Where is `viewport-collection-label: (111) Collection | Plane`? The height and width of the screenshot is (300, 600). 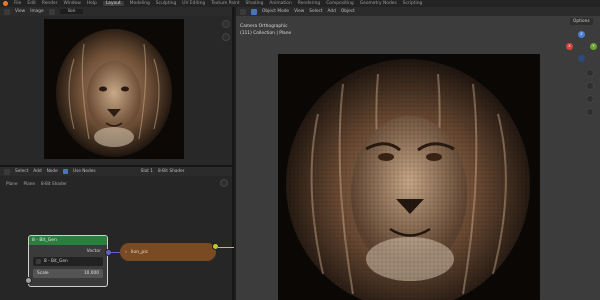
viewport-collection-label: (111) Collection | Plane is located at coordinates (266, 33).